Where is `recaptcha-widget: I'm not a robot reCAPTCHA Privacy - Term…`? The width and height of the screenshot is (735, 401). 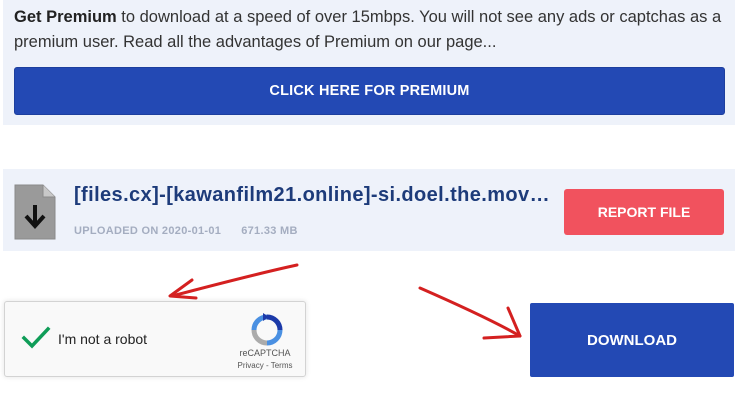 recaptcha-widget: I'm not a robot reCAPTCHA Privacy - Term… is located at coordinates (155, 339).